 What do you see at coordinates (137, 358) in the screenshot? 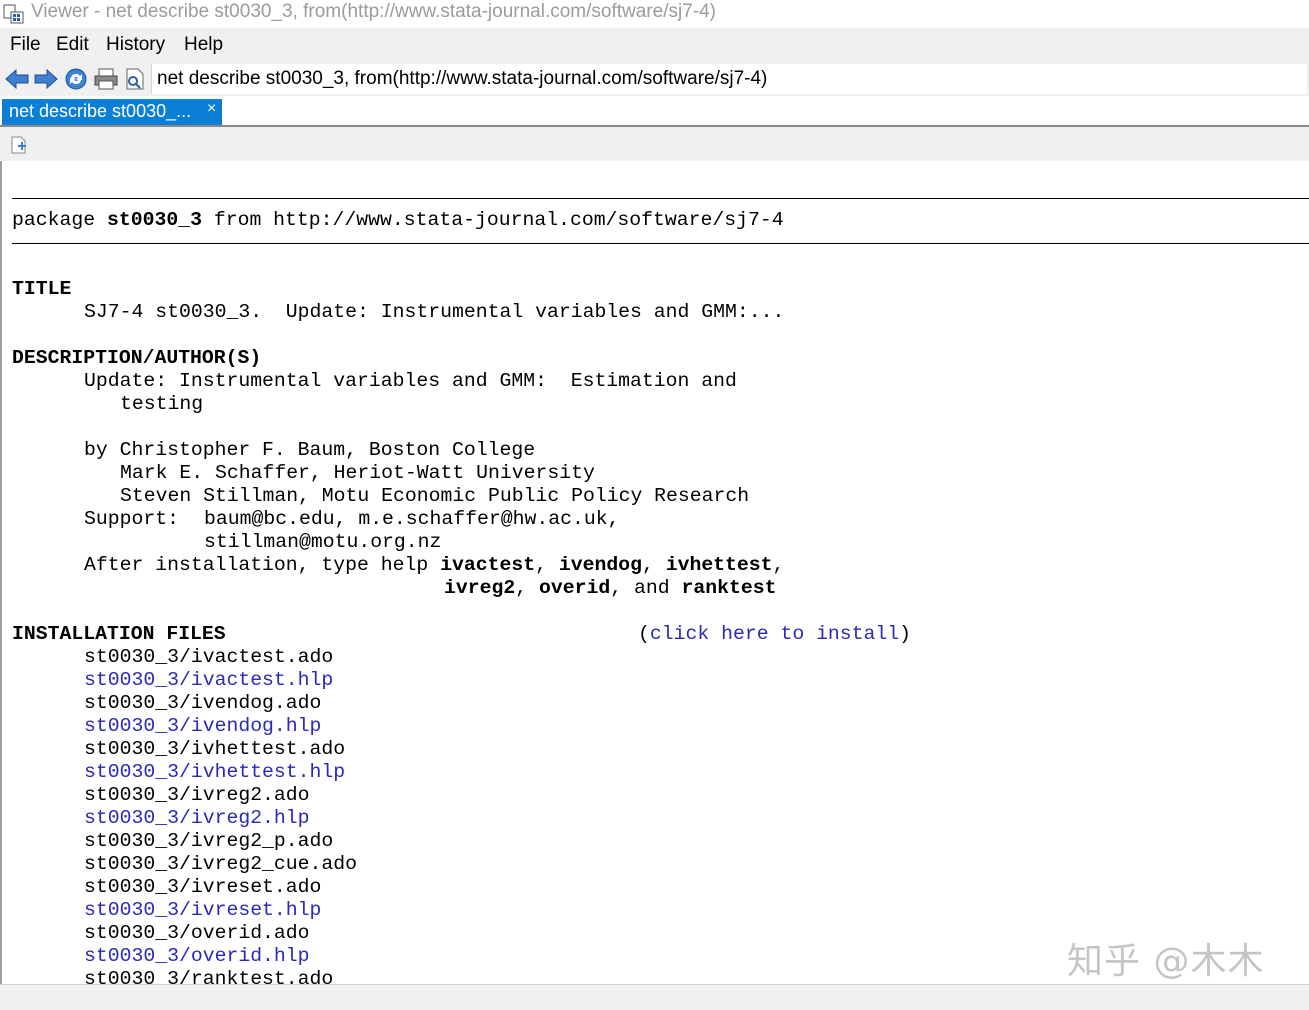
I see `description-heading: DESCRIPTION/AUTHOR(S)` at bounding box center [137, 358].